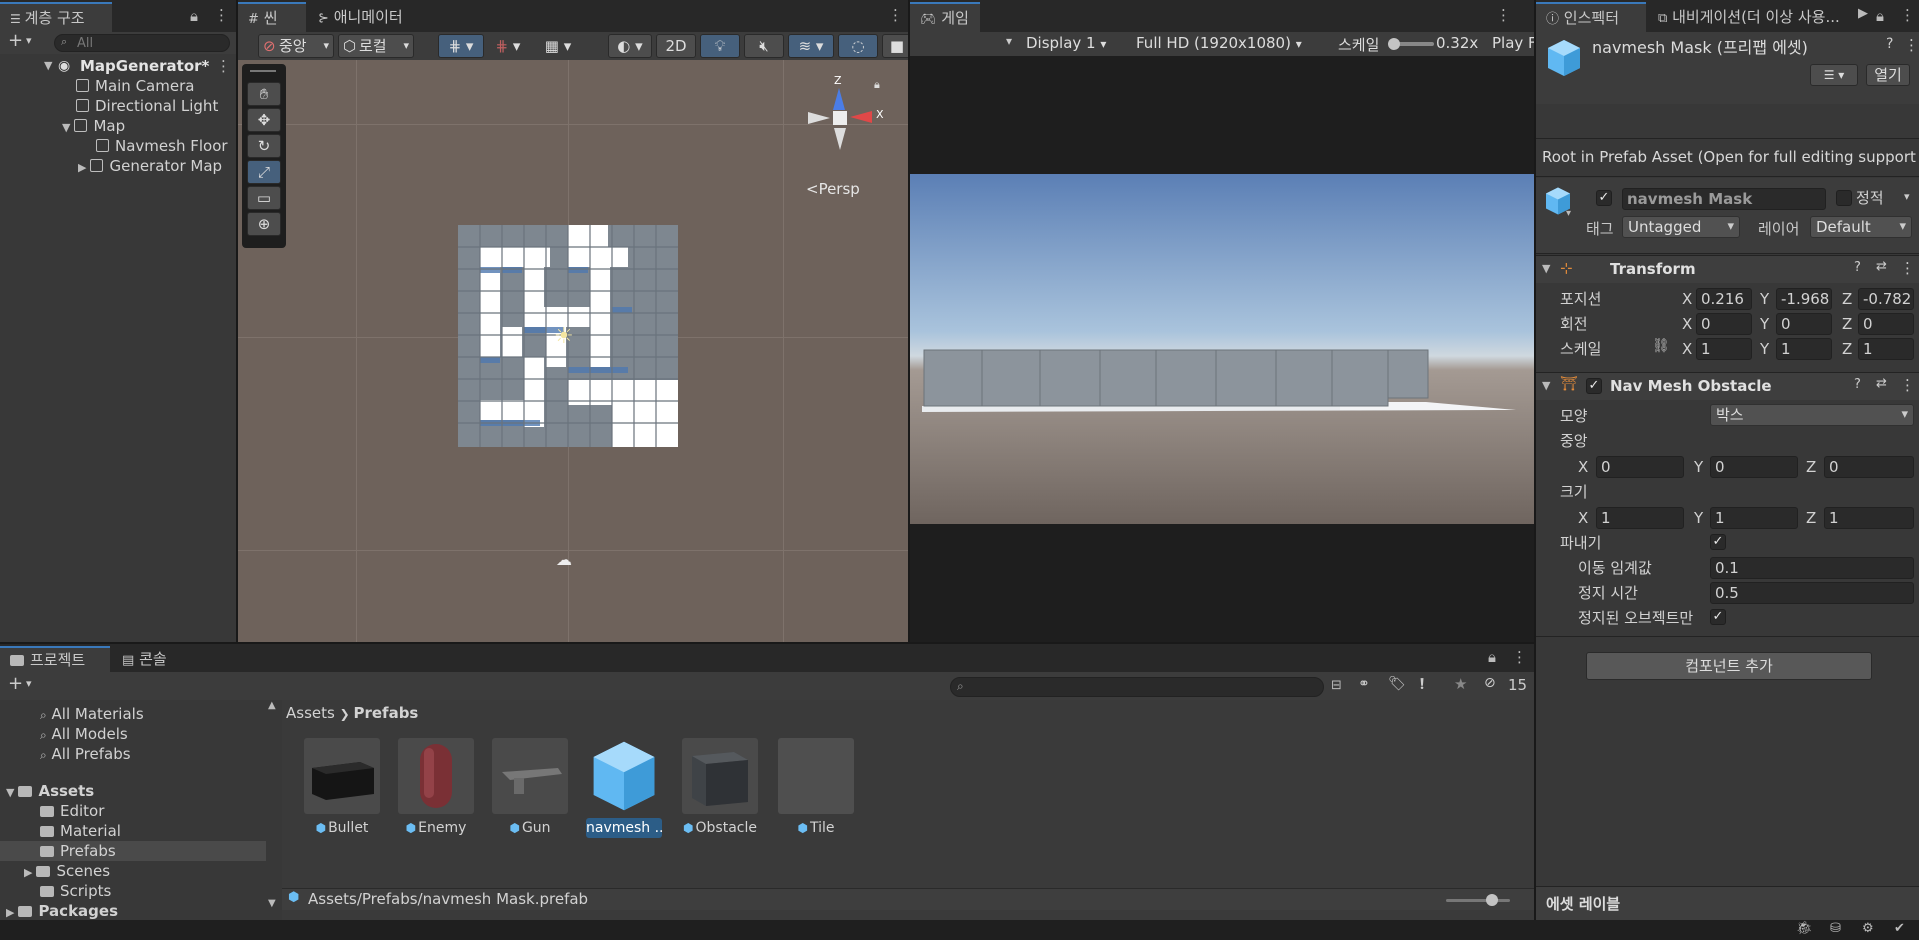 This screenshot has height=940, width=1919. What do you see at coordinates (1594, 386) in the screenshot?
I see `obstacle-enabled-checkbox: ✓` at bounding box center [1594, 386].